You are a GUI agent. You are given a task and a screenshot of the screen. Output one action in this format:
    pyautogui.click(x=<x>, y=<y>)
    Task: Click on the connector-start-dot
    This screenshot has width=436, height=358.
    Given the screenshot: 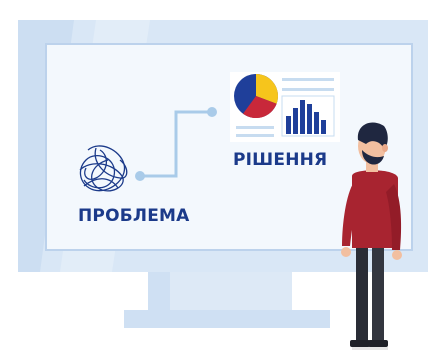 What is the action you would take?
    pyautogui.click(x=140, y=176)
    